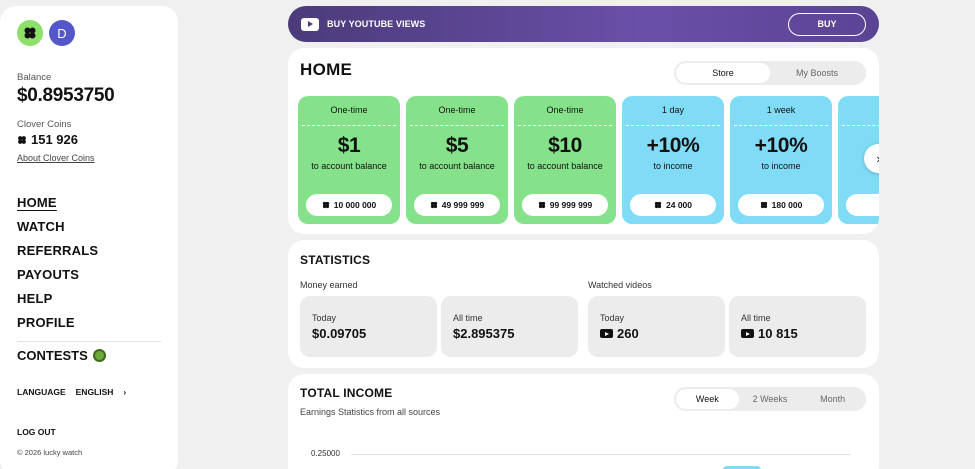 The image size is (975, 469). I want to click on money-earned-label: Money earned, so click(329, 285).